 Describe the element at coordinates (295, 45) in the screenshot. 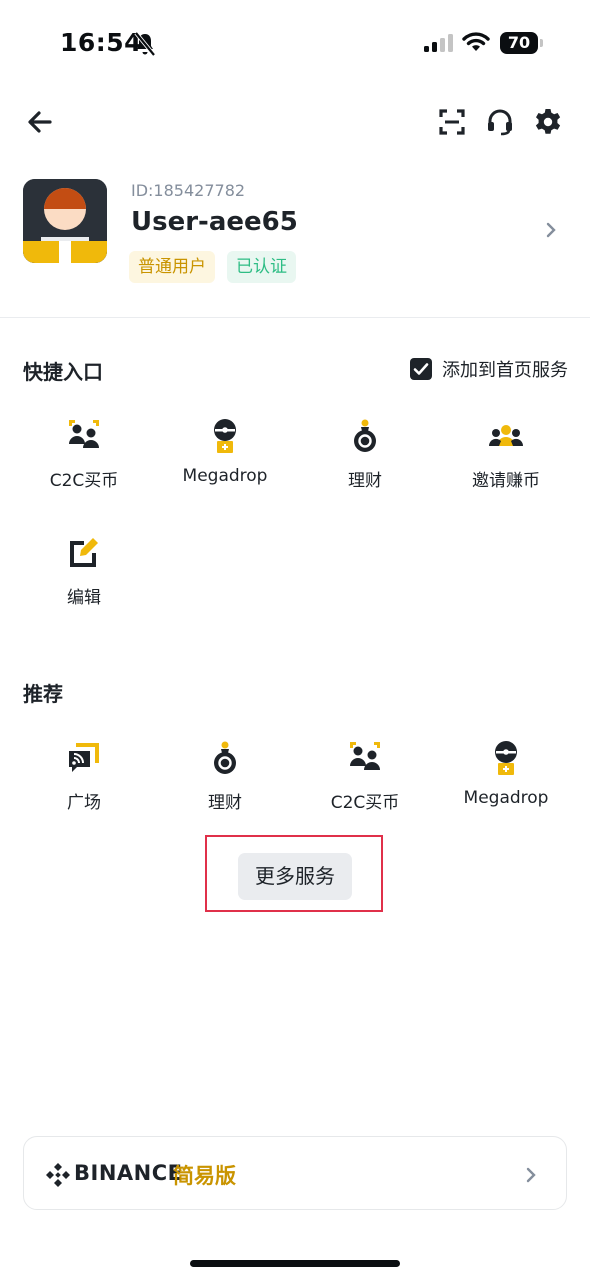

I see `status-bar: 16:54 70` at that location.